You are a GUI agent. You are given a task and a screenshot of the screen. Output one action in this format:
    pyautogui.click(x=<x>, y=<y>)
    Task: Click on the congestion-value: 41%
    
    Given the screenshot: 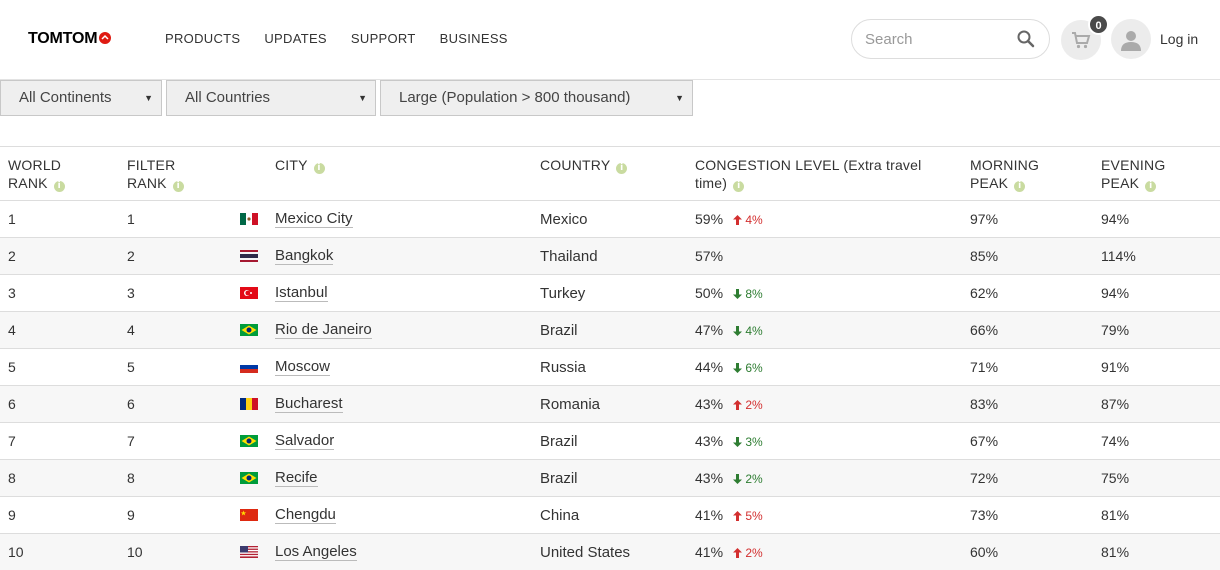 What is the action you would take?
    pyautogui.click(x=709, y=552)
    